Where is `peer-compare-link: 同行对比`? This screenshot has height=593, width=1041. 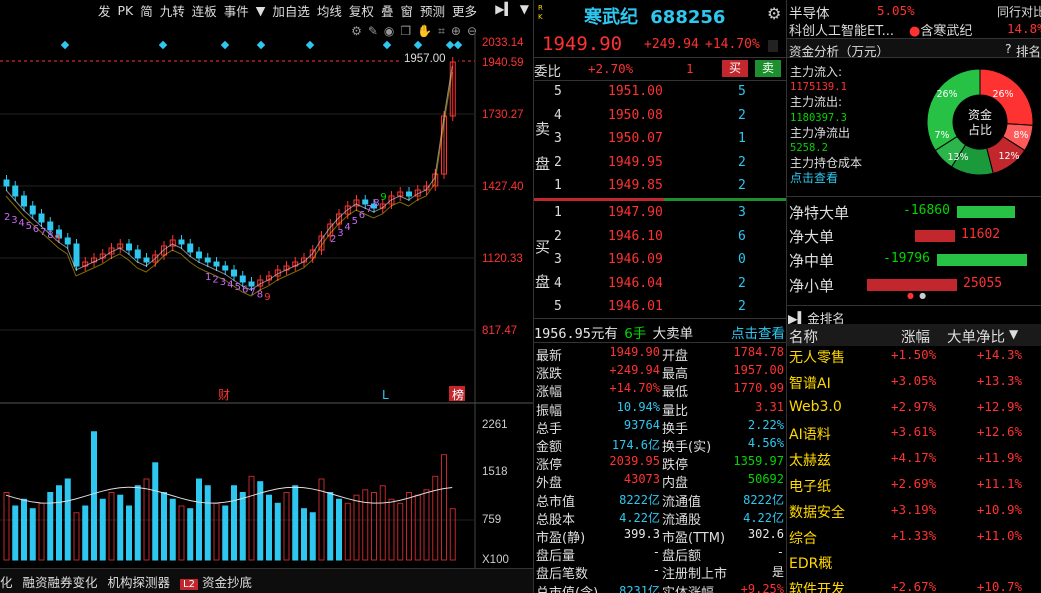
peer-compare-link: 同行对比 is located at coordinates (1019, 11).